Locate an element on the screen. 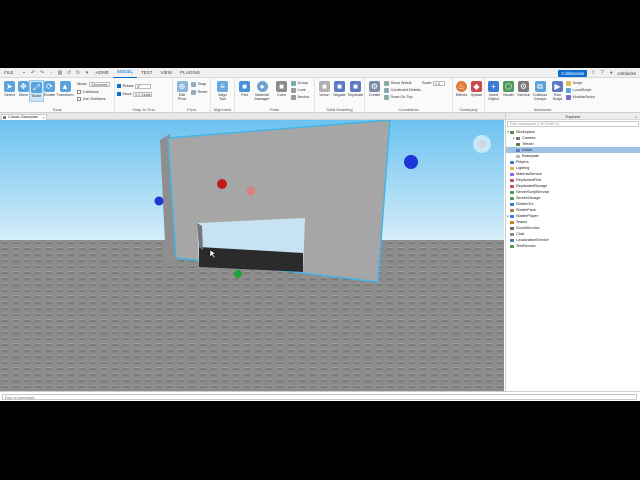  save-icon: ▪ is located at coordinates (24, 73).